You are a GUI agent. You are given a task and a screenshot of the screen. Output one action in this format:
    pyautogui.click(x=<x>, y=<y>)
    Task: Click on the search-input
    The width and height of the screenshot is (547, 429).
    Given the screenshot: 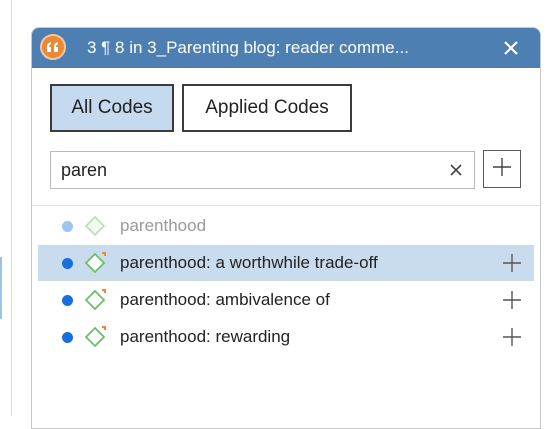 What is the action you would take?
    pyautogui.click(x=241, y=170)
    